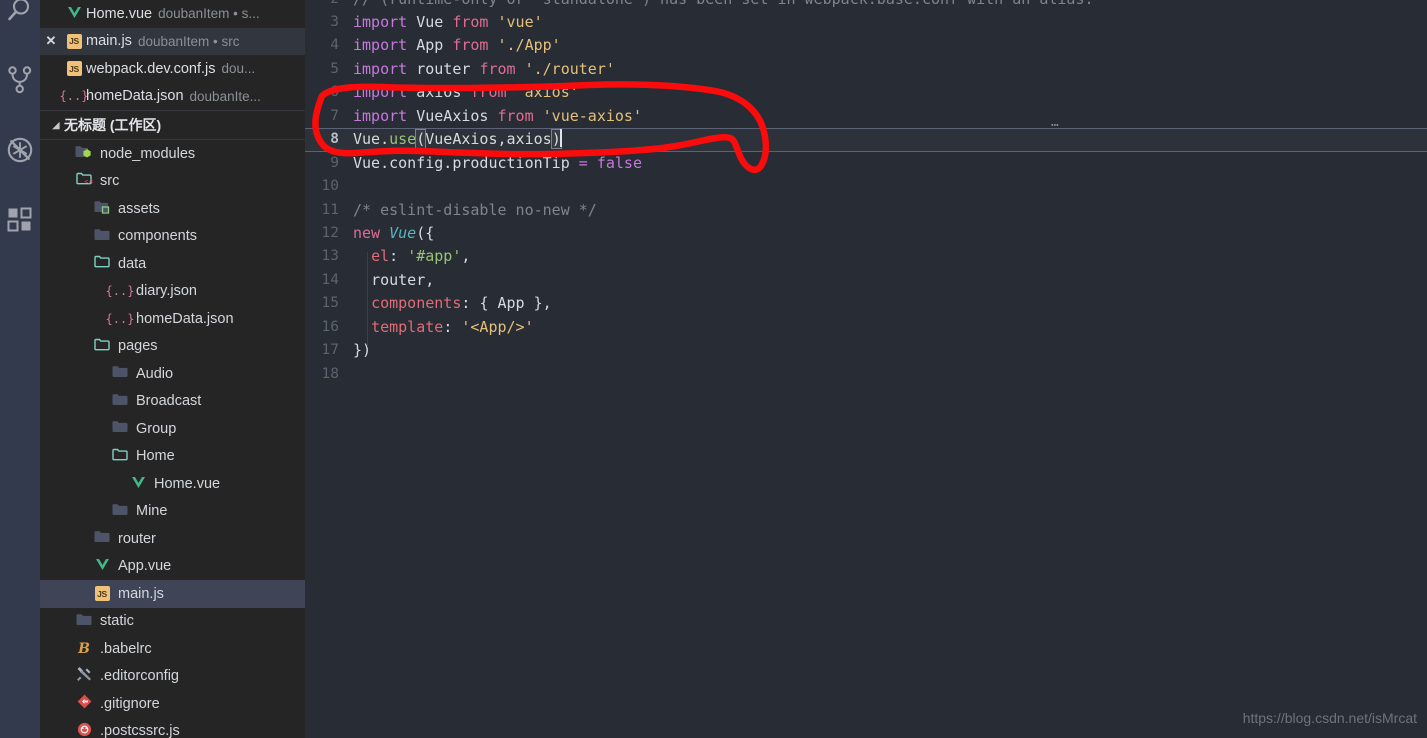  I want to click on code-line-15: 15 components: { App },, so click(866, 303).